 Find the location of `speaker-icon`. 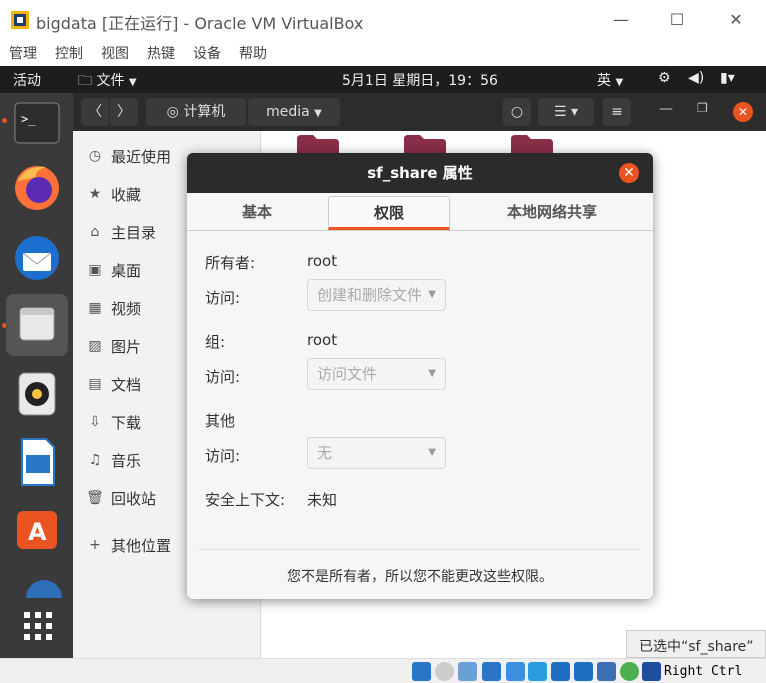

speaker-icon is located at coordinates (37, 394).